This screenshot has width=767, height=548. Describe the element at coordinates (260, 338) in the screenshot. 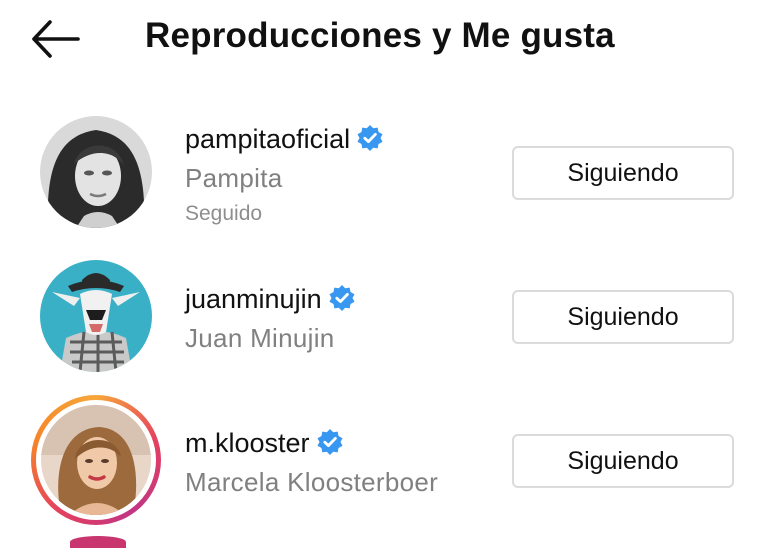

I see `full-name: Juan Minujin` at that location.